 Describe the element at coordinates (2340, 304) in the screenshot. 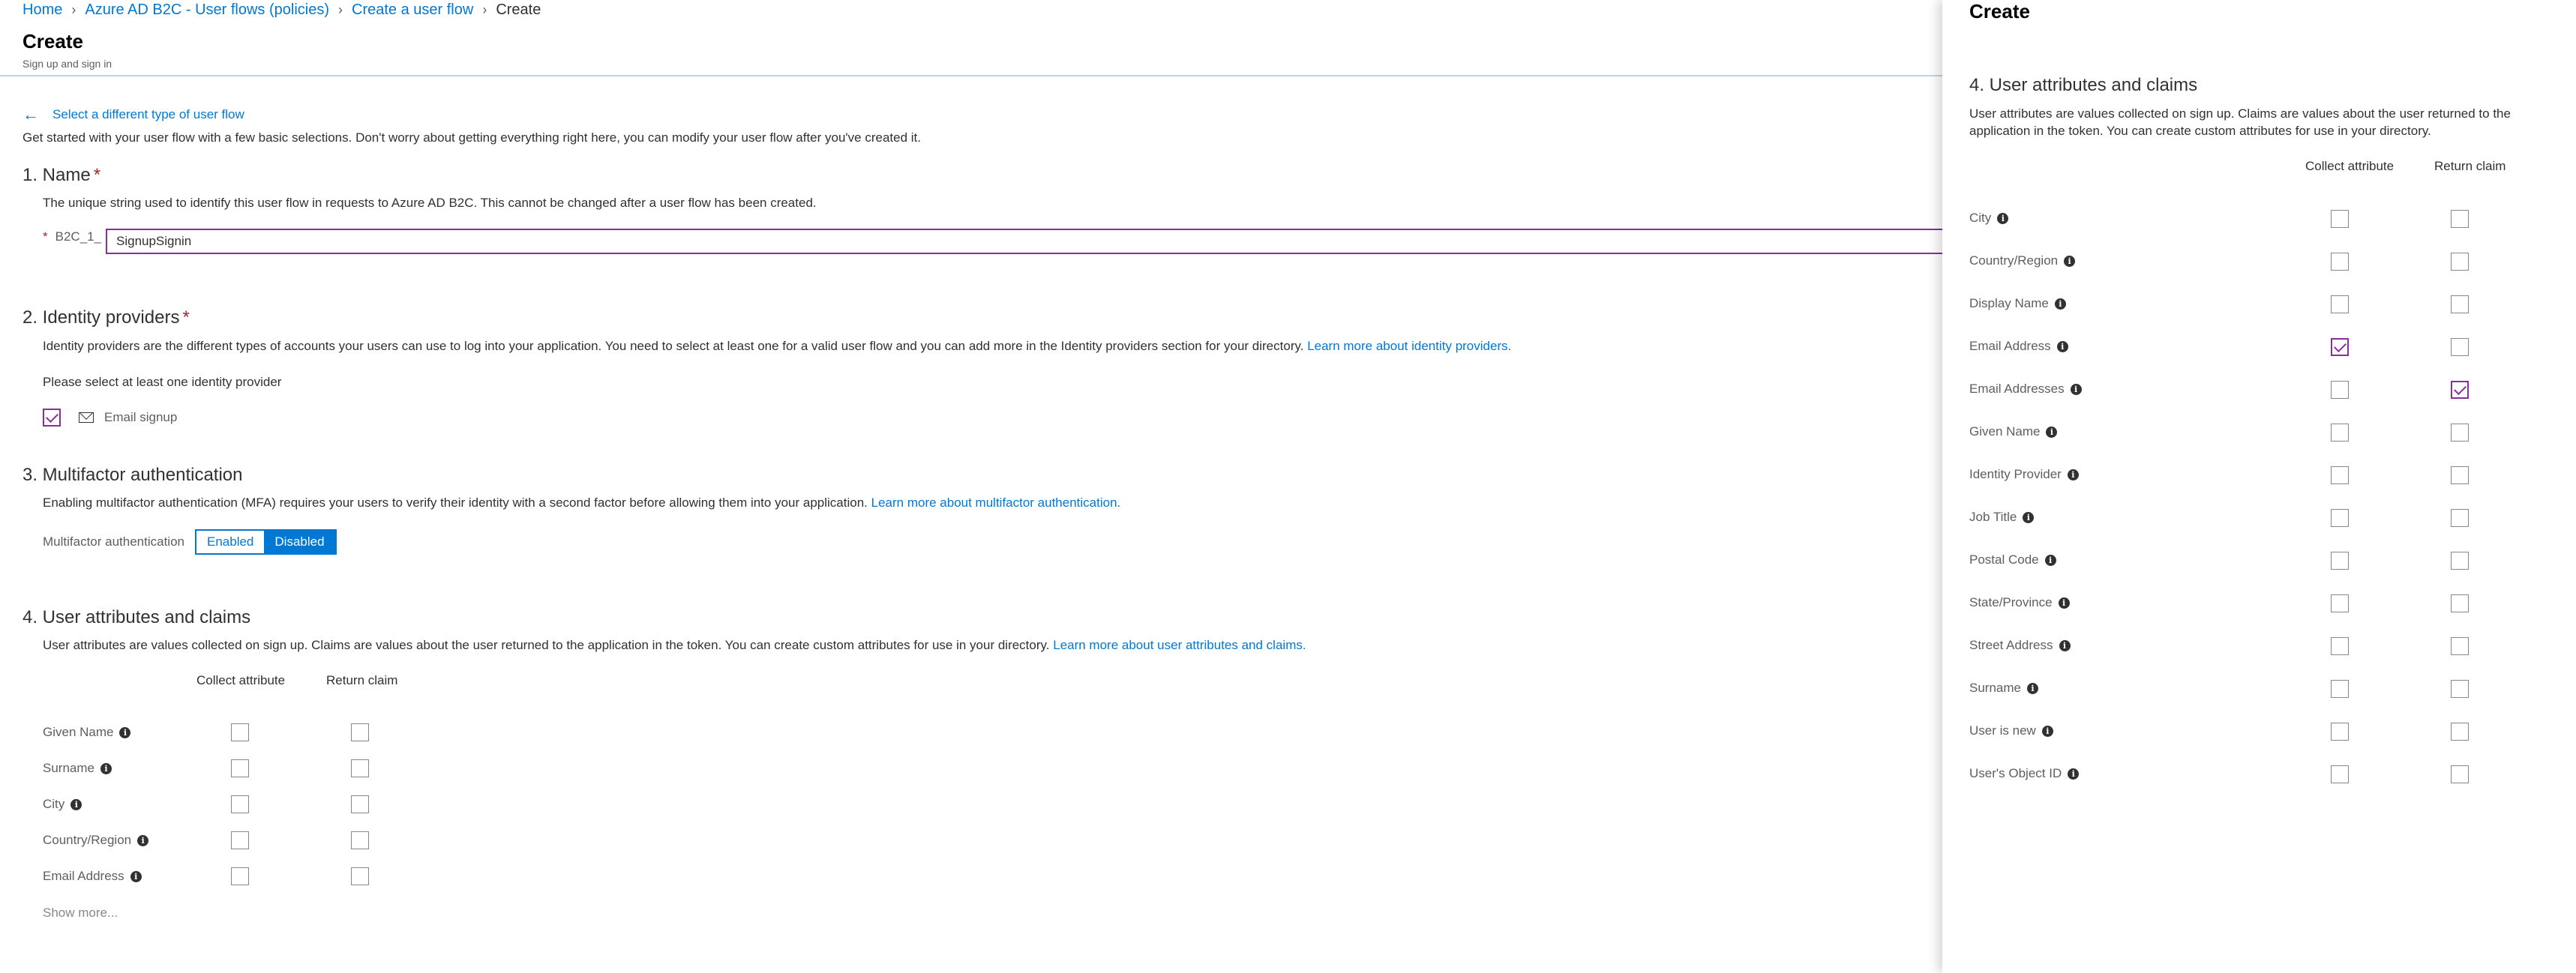

I see `panel-collect-checkbox-display-name` at that location.